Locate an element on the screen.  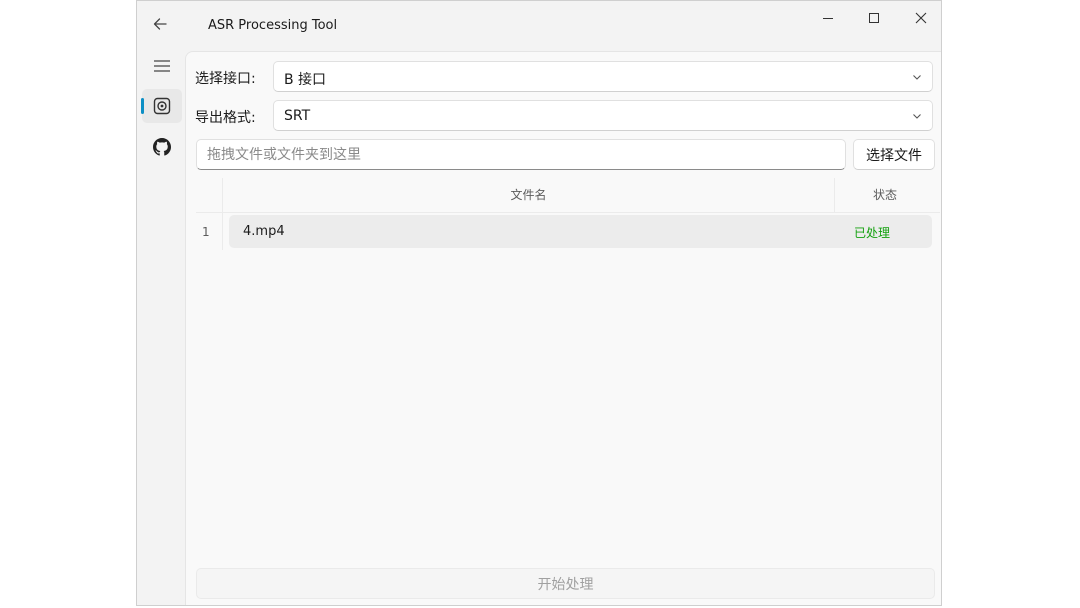
drop-files-input is located at coordinates (521, 154).